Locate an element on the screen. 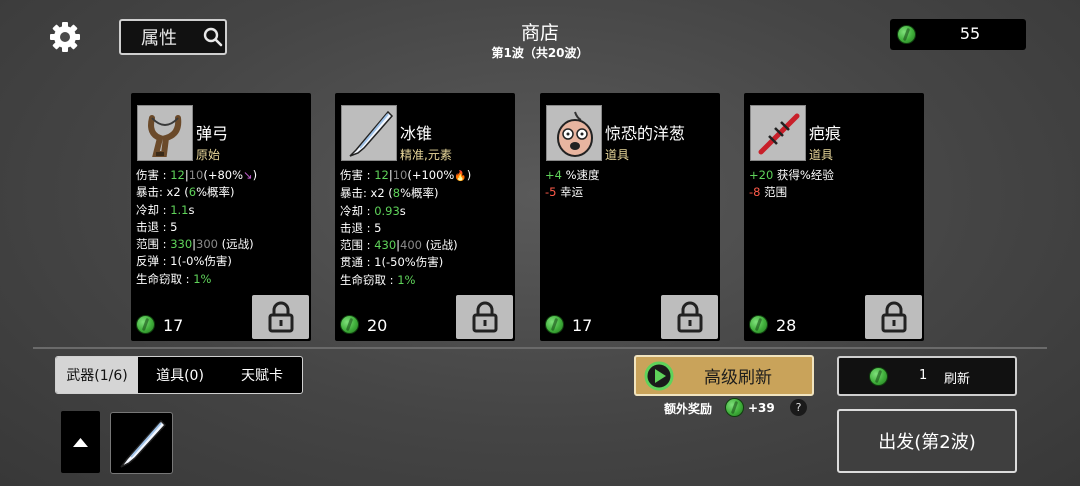  stat-segment: ↘ is located at coordinates (248, 175).